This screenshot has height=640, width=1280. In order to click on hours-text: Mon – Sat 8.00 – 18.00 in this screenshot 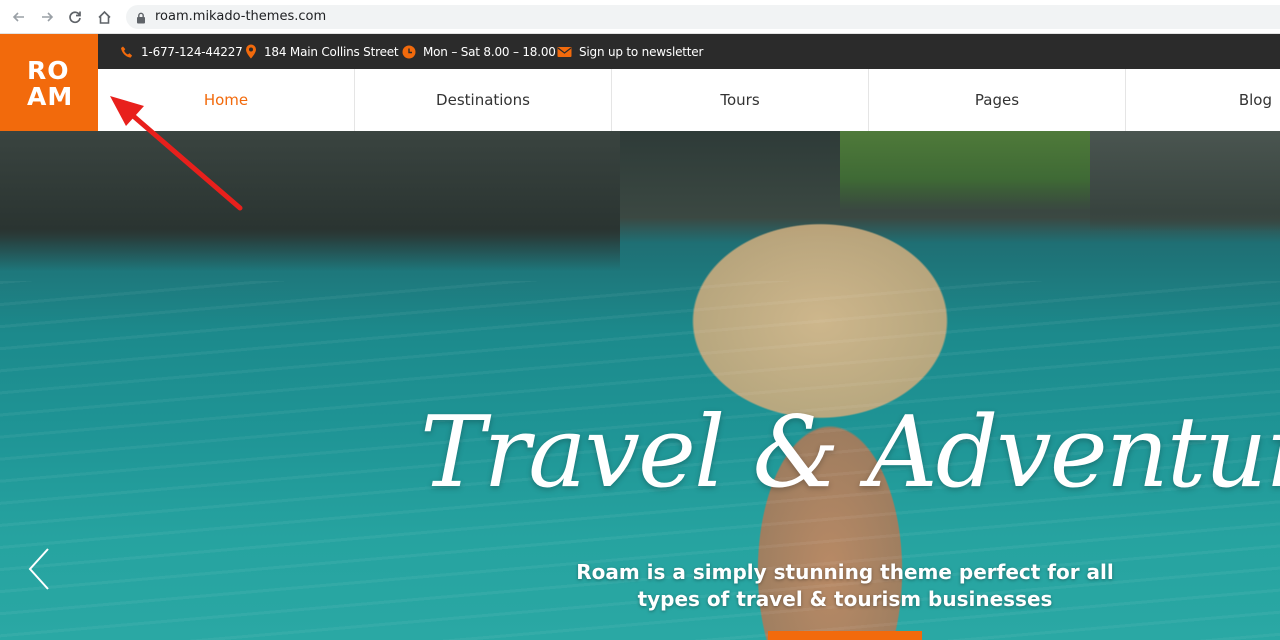, I will do `click(489, 51)`.